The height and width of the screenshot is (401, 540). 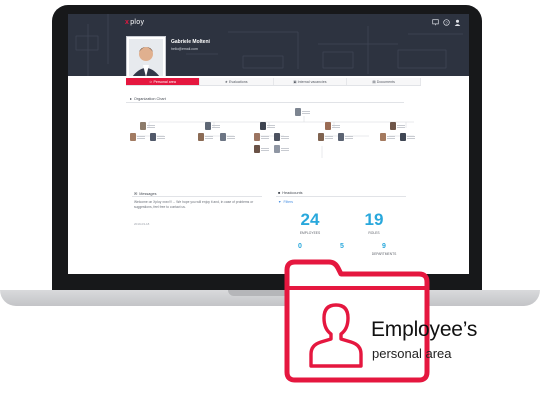 I want to click on headcount-divider, so click(x=341, y=196).